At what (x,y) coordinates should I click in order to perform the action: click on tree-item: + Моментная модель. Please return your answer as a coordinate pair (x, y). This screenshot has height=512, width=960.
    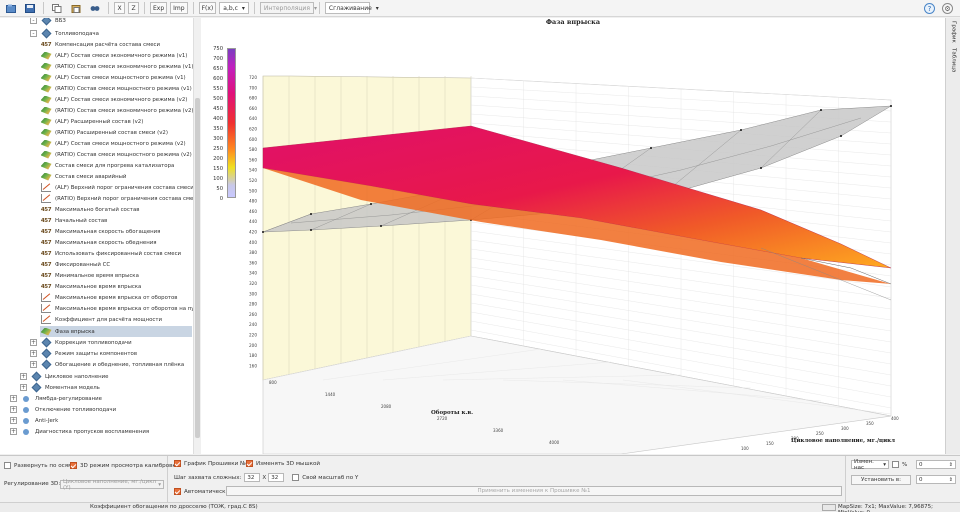
    Looking at the image, I should click on (60, 387).